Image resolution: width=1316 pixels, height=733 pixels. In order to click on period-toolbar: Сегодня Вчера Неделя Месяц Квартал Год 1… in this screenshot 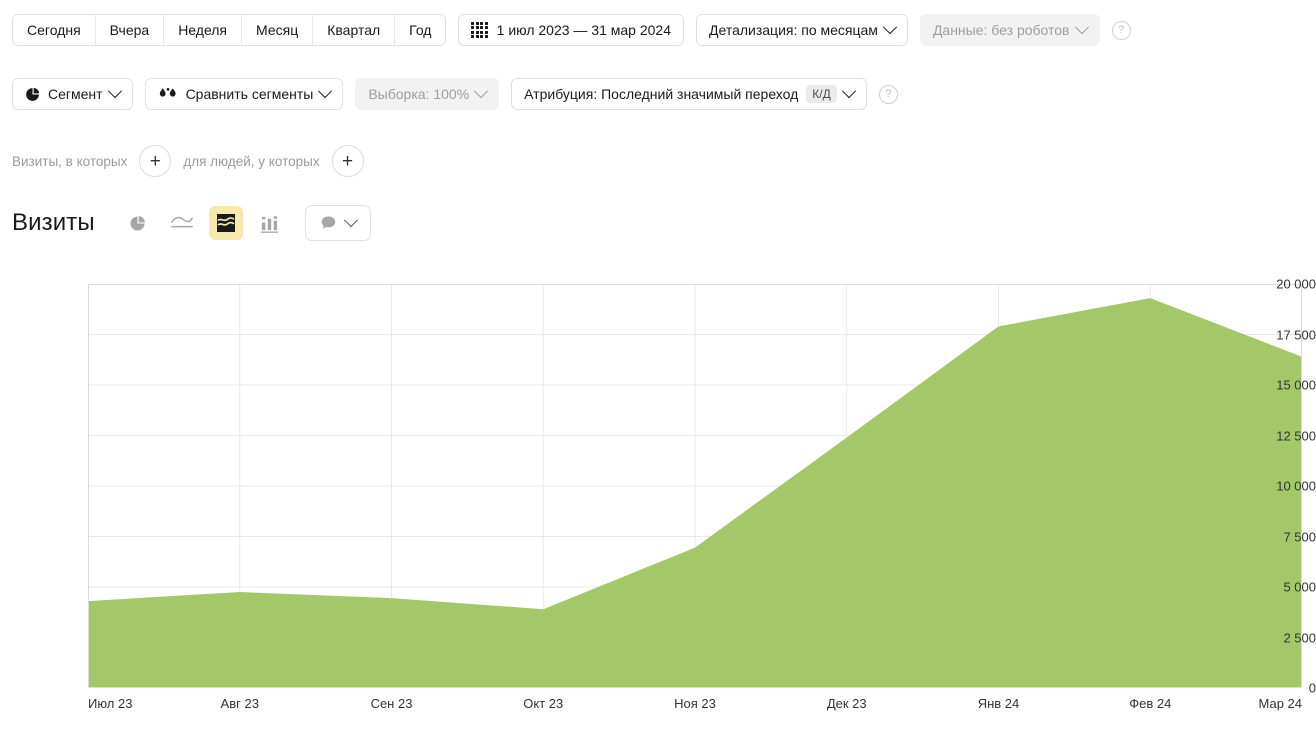, I will do `click(571, 30)`.